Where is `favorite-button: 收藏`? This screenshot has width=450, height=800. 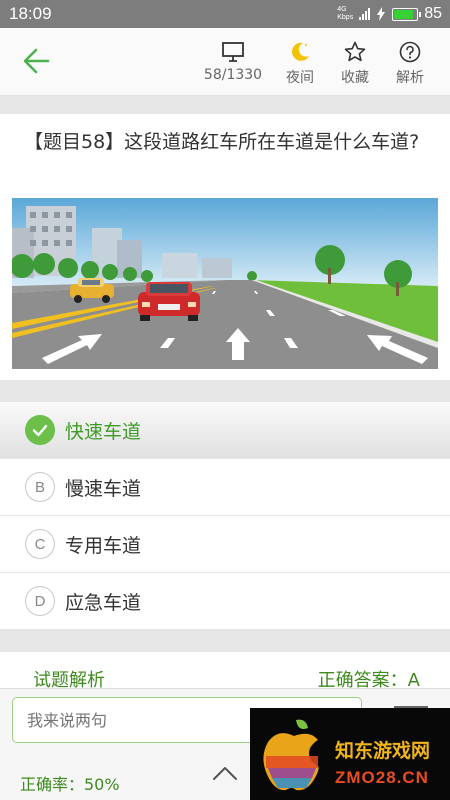
favorite-button: 收藏 is located at coordinates (355, 63).